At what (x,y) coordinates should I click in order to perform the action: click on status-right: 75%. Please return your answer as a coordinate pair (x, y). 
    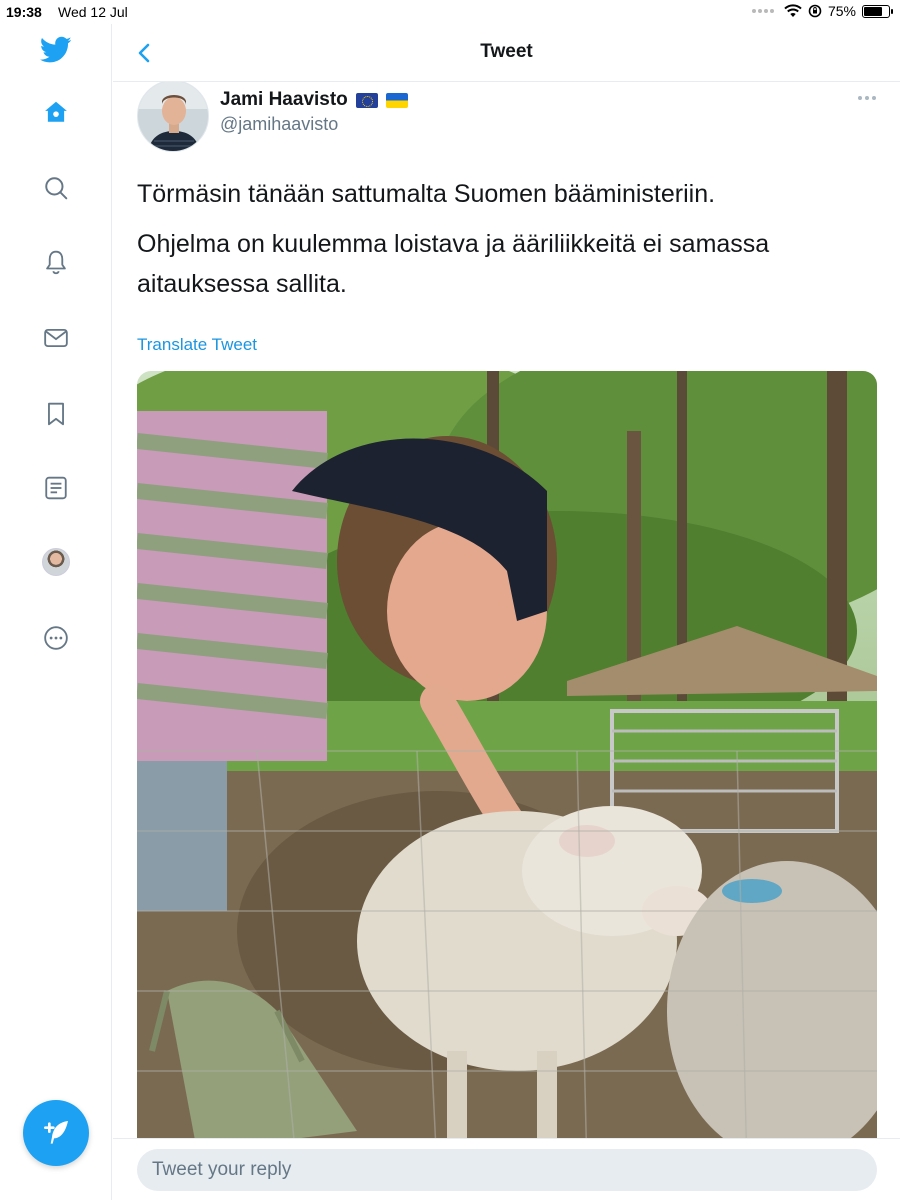
    Looking at the image, I should click on (822, 11).